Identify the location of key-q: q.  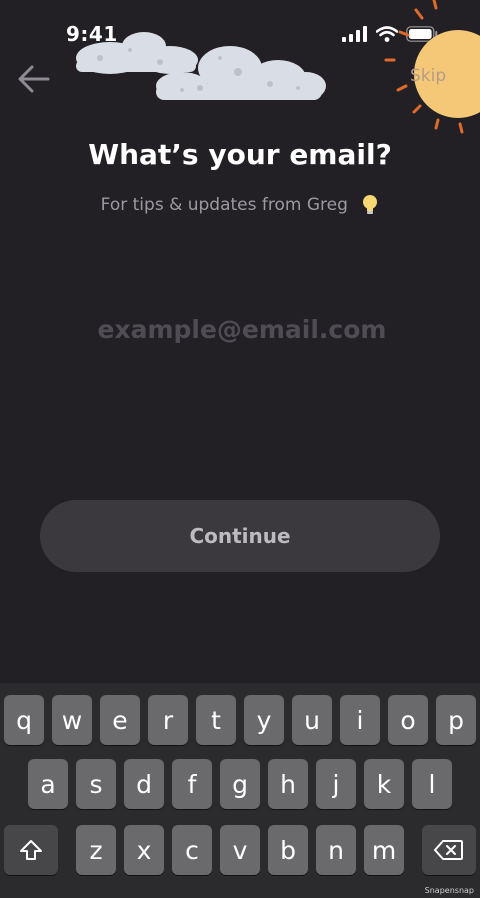
(24, 720).